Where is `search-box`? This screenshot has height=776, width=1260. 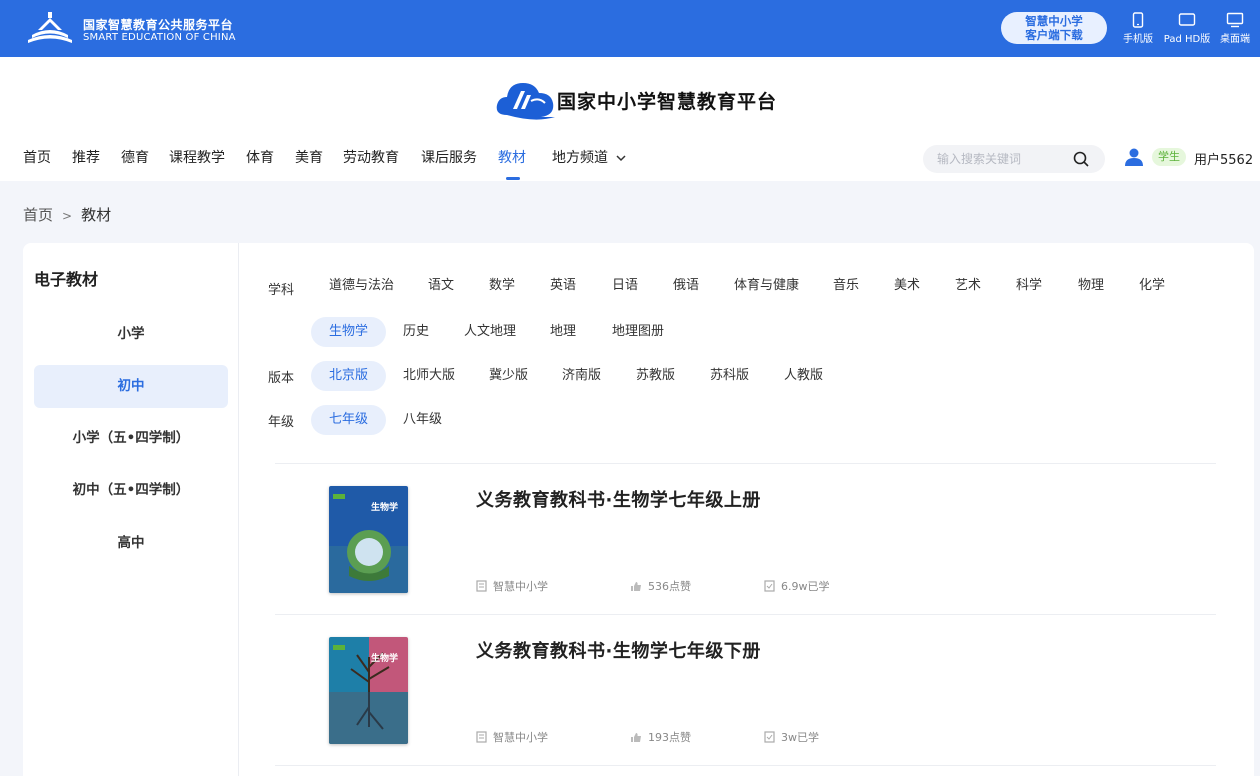
search-box is located at coordinates (1014, 159).